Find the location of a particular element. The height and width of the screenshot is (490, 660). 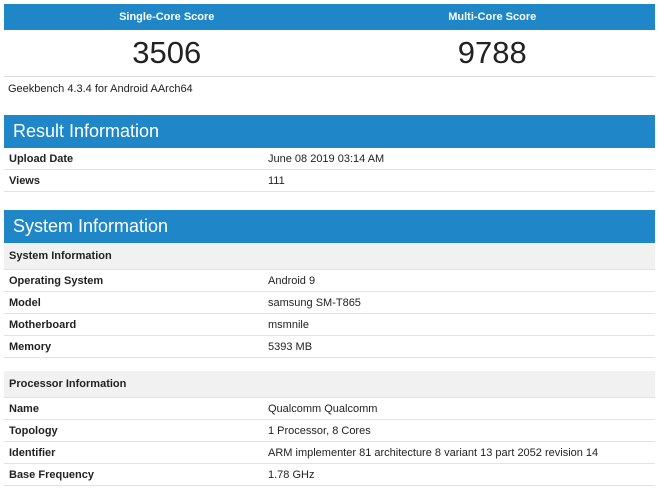

processor-subheader: Processor Information is located at coordinates (329, 384).